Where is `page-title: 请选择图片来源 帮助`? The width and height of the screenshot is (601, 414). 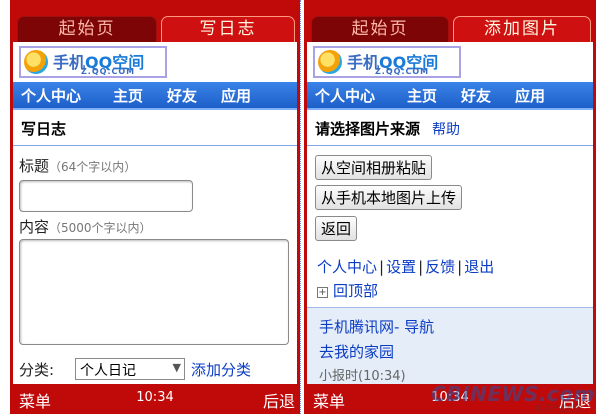
page-title: 请选择图片来源 帮助 is located at coordinates (450, 128).